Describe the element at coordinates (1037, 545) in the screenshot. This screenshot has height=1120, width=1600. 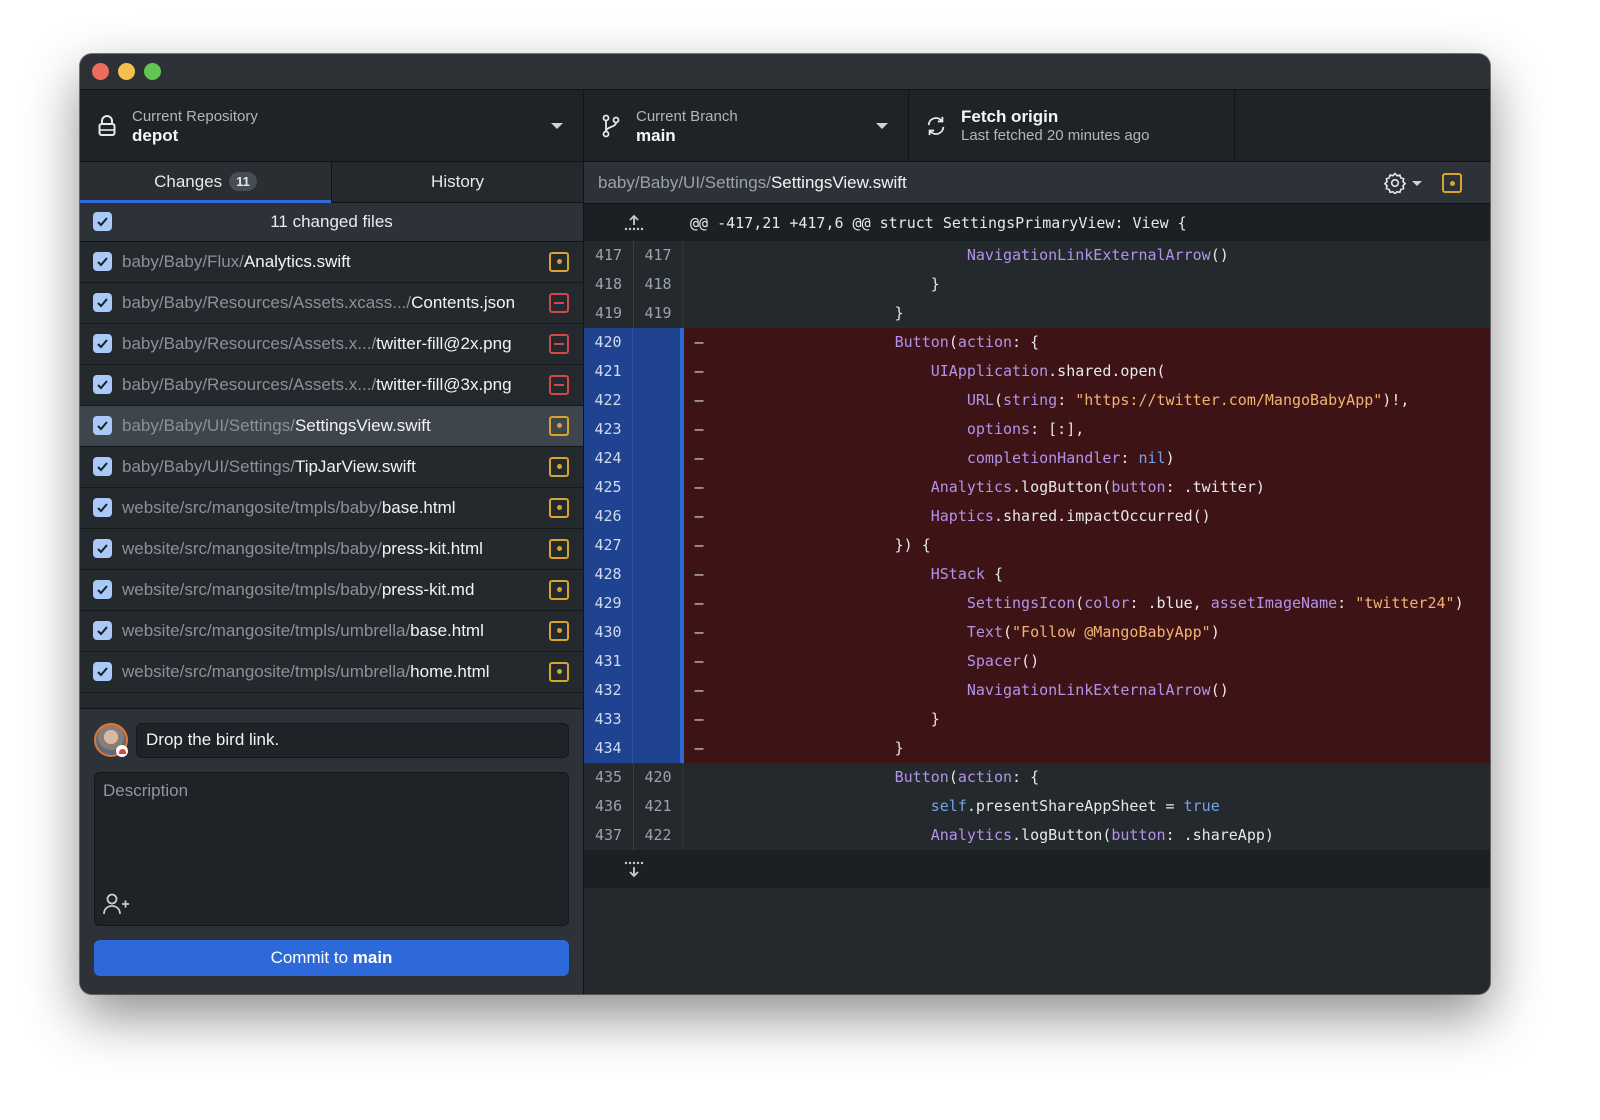
I see `diff-line-deleted: 427 – }) {` at that location.